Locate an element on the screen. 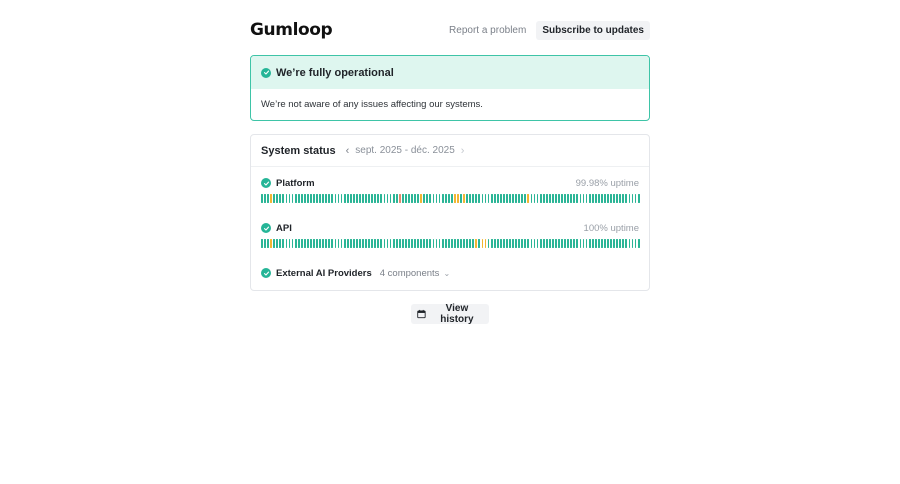 This screenshot has height=484, width=900. report-problem-link: Report a problem is located at coordinates (487, 30).